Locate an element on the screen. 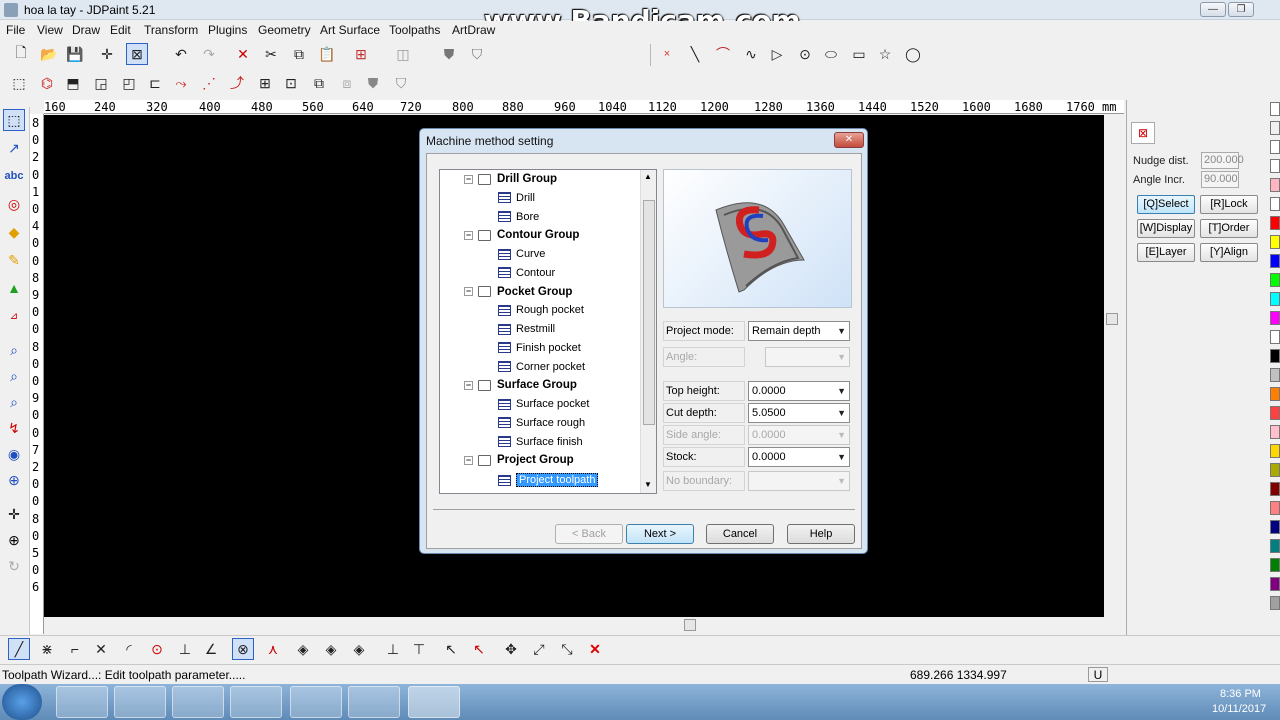  panel-tab-icon: ⊠ is located at coordinates (1143, 133).